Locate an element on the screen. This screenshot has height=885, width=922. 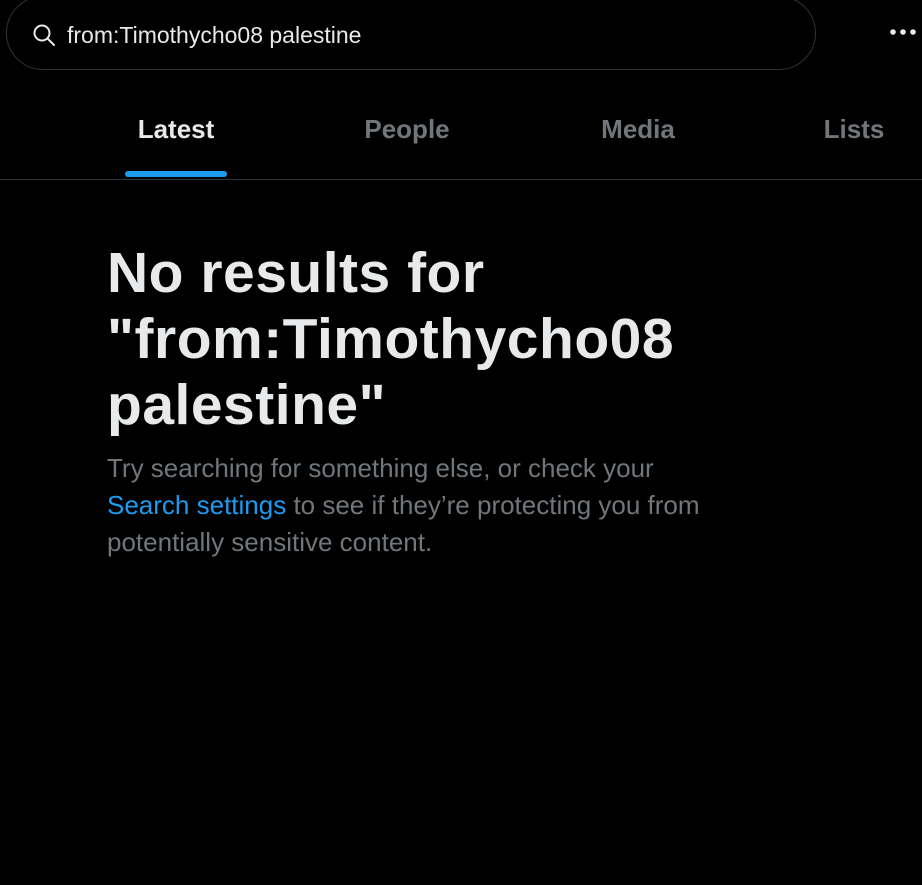
tab-people: People is located at coordinates (407, 133).